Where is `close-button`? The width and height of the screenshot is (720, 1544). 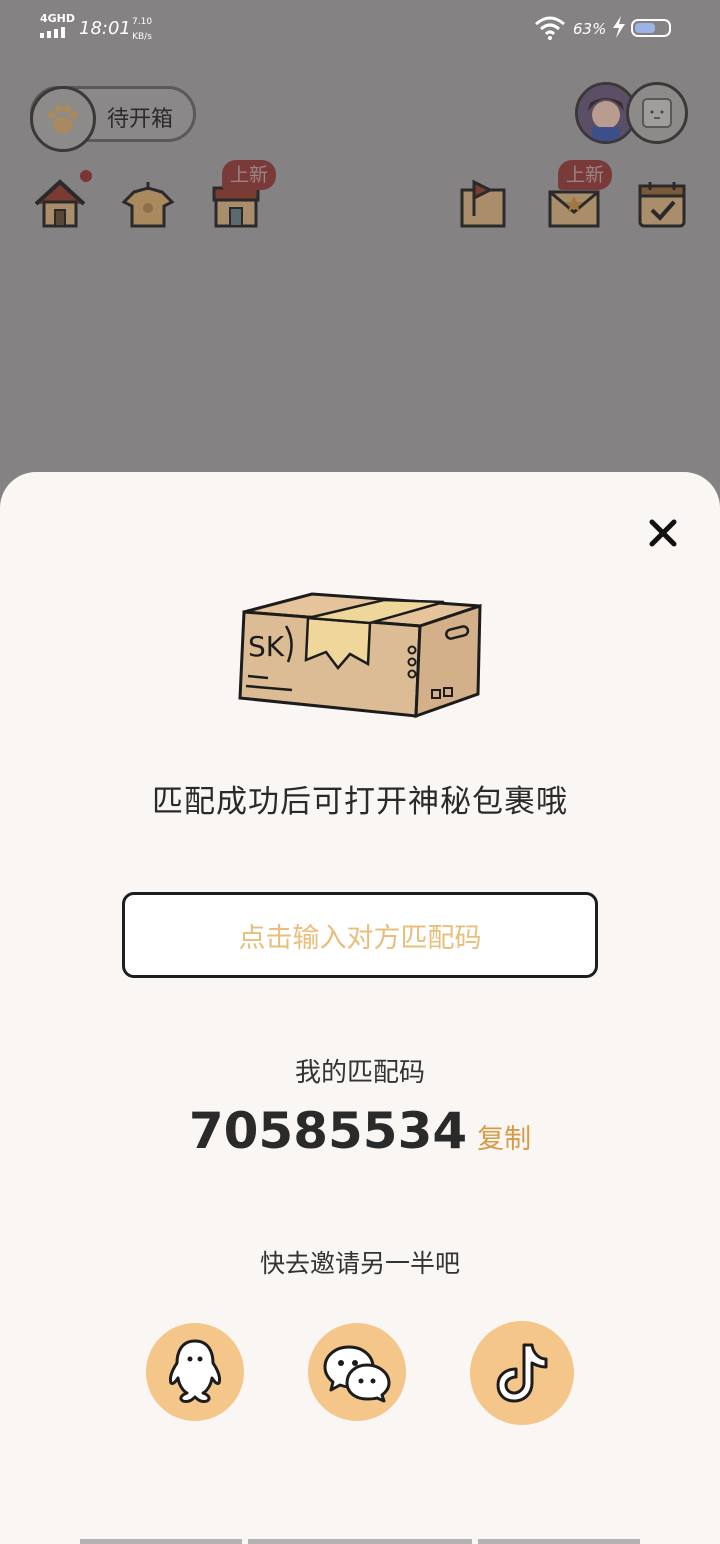
close-button is located at coordinates (663, 533).